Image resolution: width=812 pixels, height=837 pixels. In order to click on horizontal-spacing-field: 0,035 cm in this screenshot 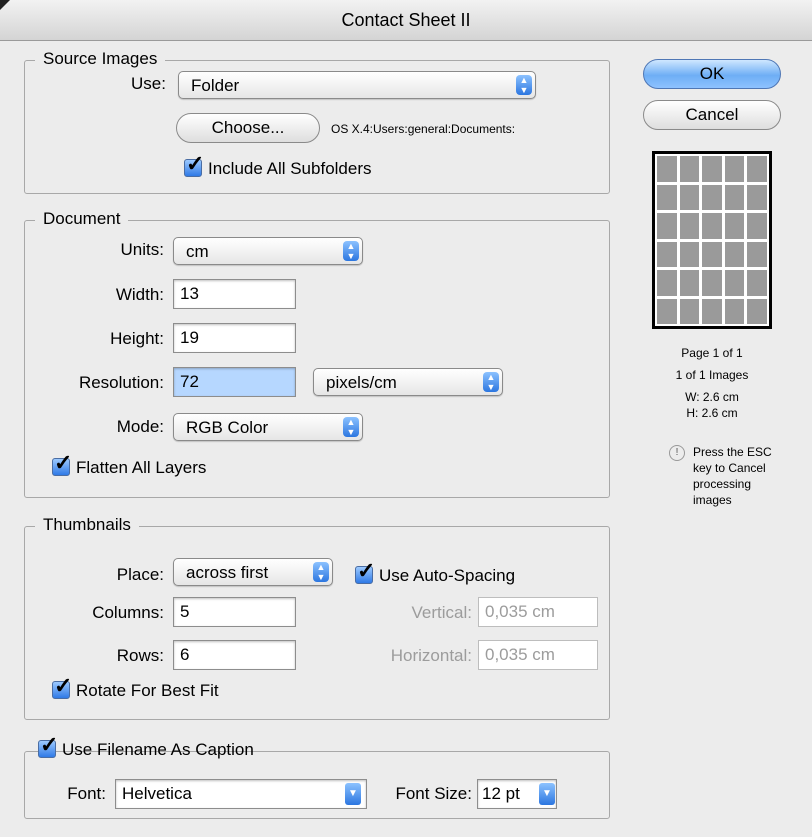, I will do `click(538, 655)`.